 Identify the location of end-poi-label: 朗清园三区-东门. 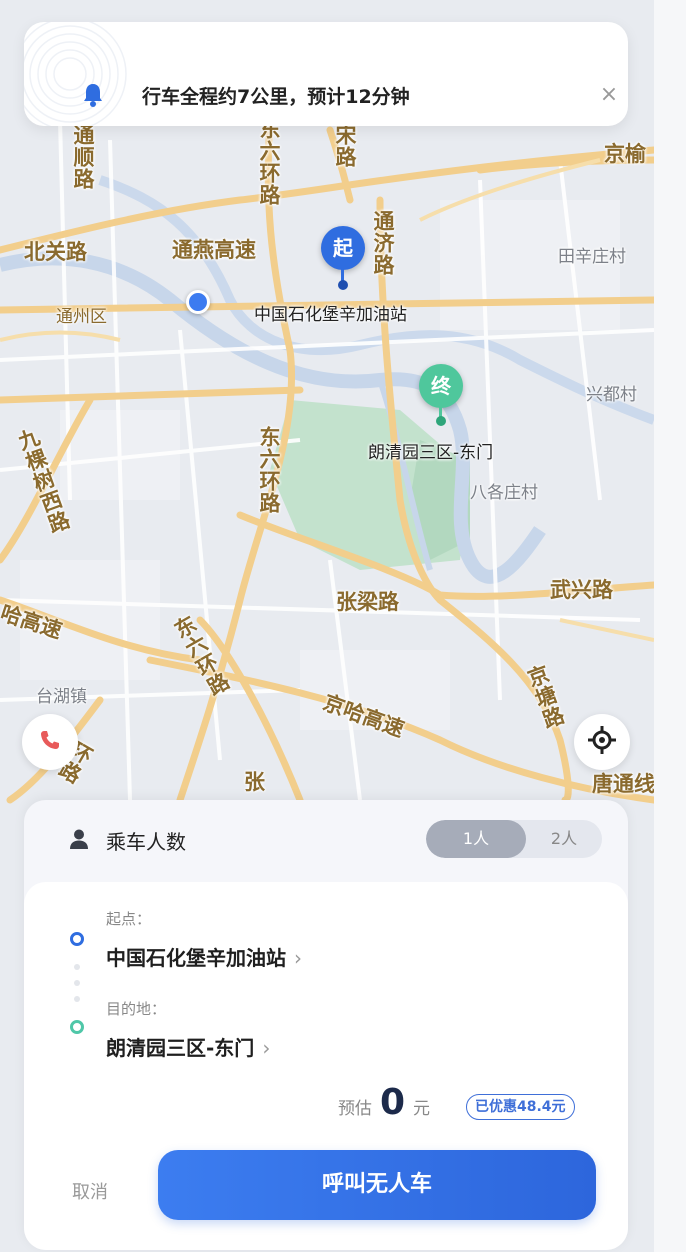
(431, 453).